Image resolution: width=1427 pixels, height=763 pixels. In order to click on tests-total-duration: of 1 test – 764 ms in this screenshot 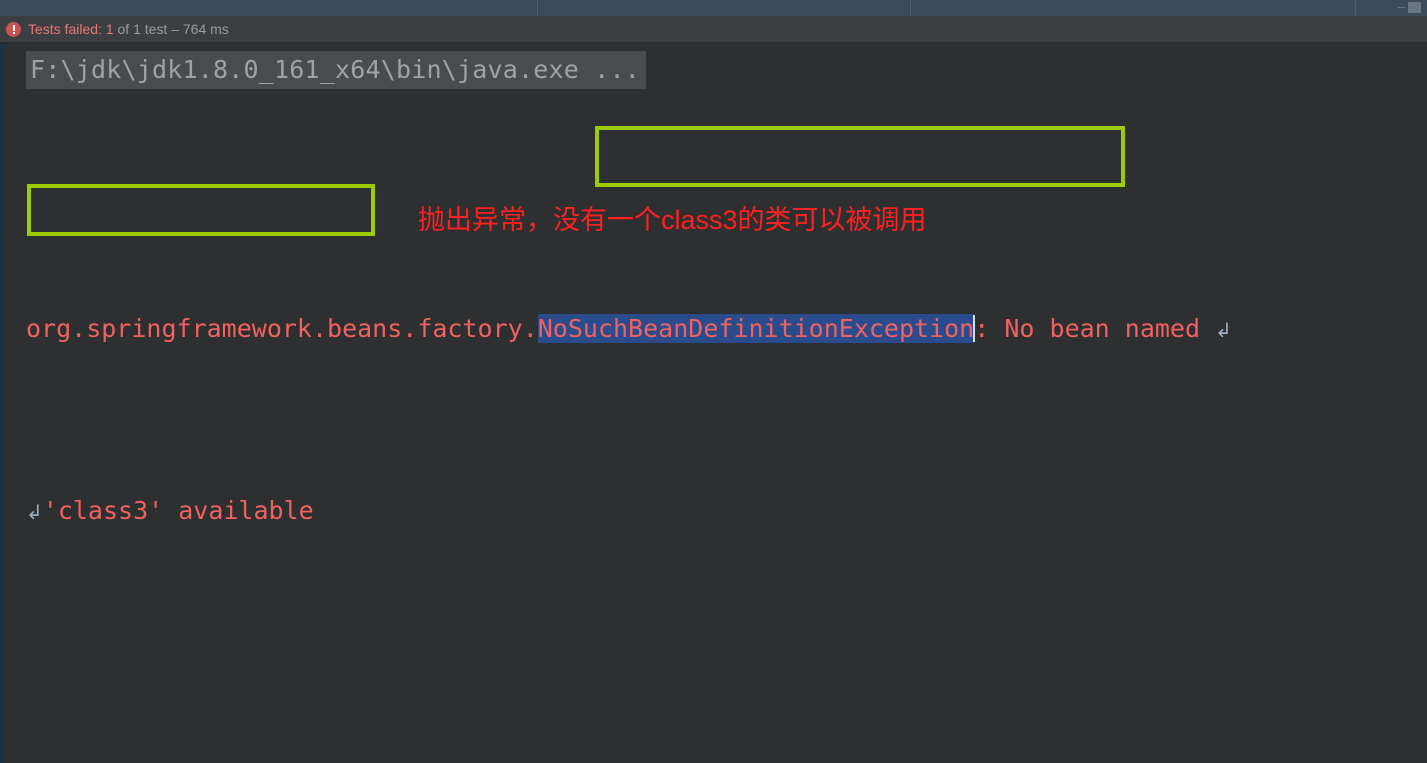, I will do `click(171, 29)`.